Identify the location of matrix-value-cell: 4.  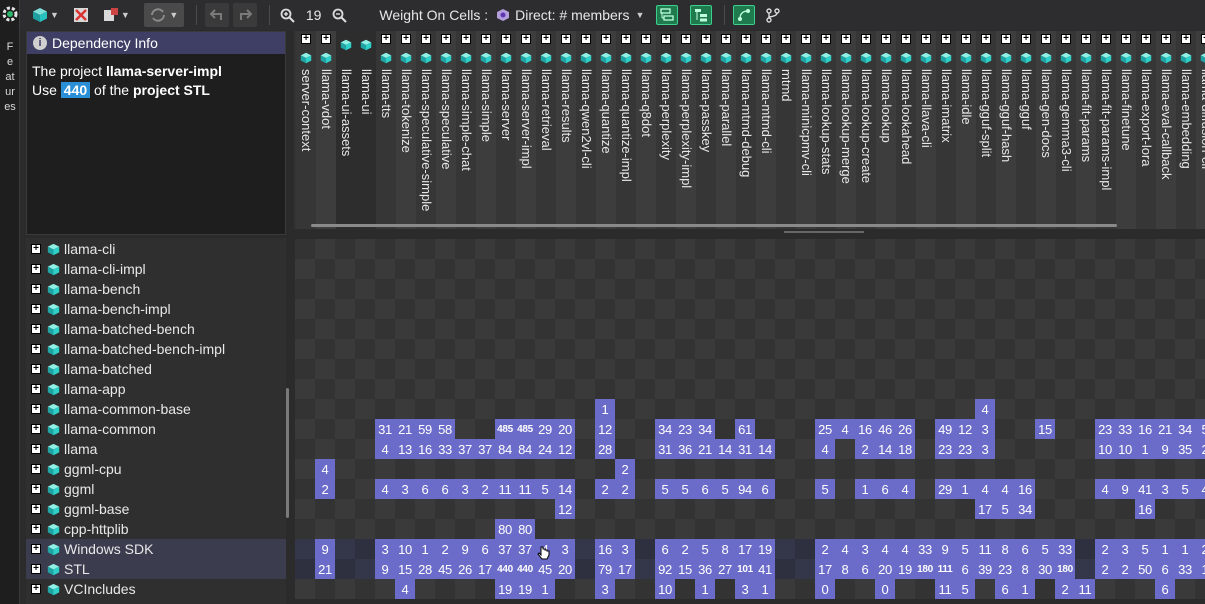
(845, 549).